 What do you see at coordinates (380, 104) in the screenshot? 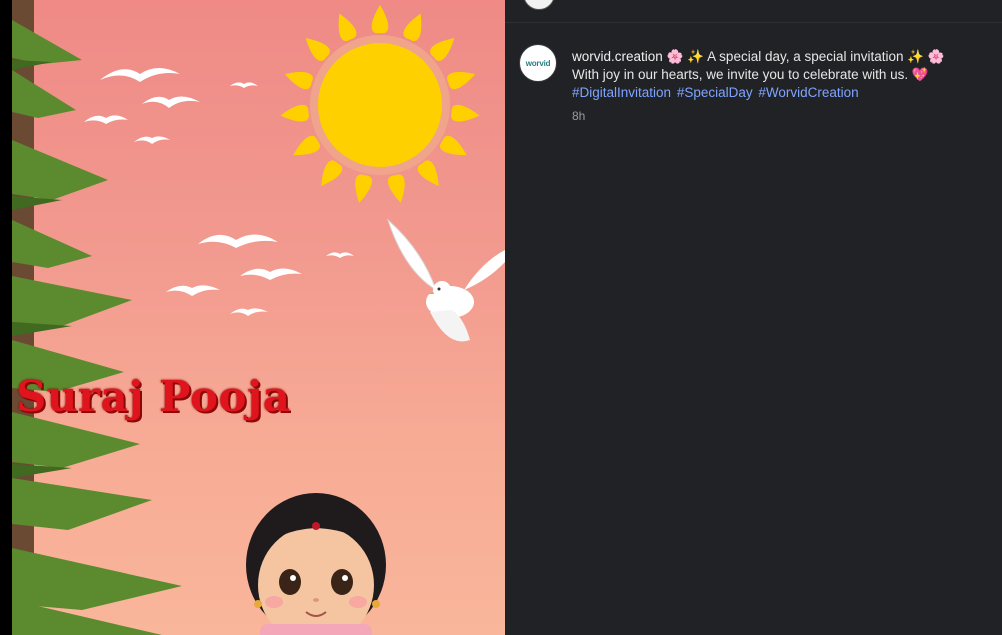
I see `sun-icon` at bounding box center [380, 104].